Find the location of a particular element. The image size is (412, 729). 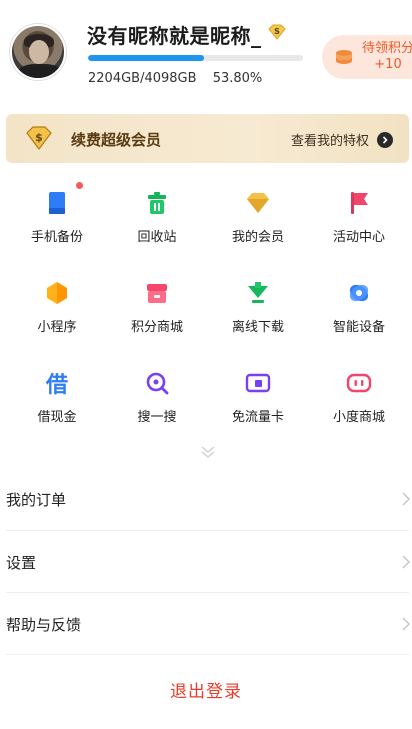

points-title: 待领积分 is located at coordinates (387, 48).